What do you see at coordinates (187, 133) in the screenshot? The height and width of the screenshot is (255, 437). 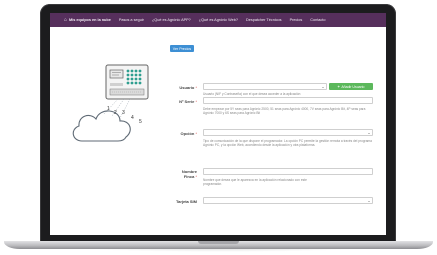 I see `opcion-label-text: Opción` at bounding box center [187, 133].